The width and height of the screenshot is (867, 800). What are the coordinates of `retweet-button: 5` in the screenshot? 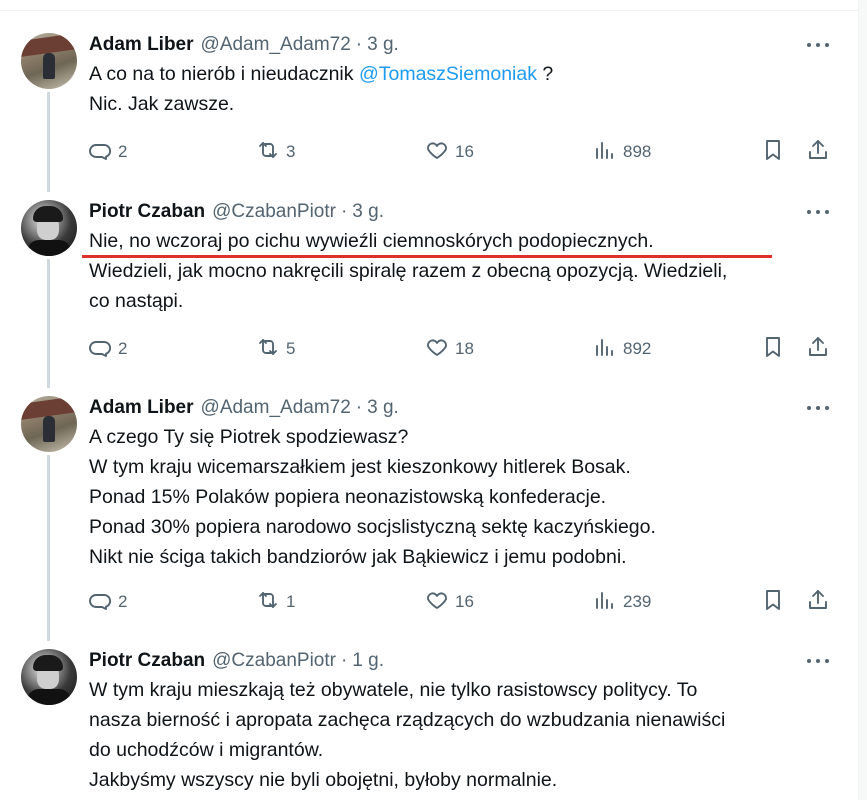 It's located at (275, 349).